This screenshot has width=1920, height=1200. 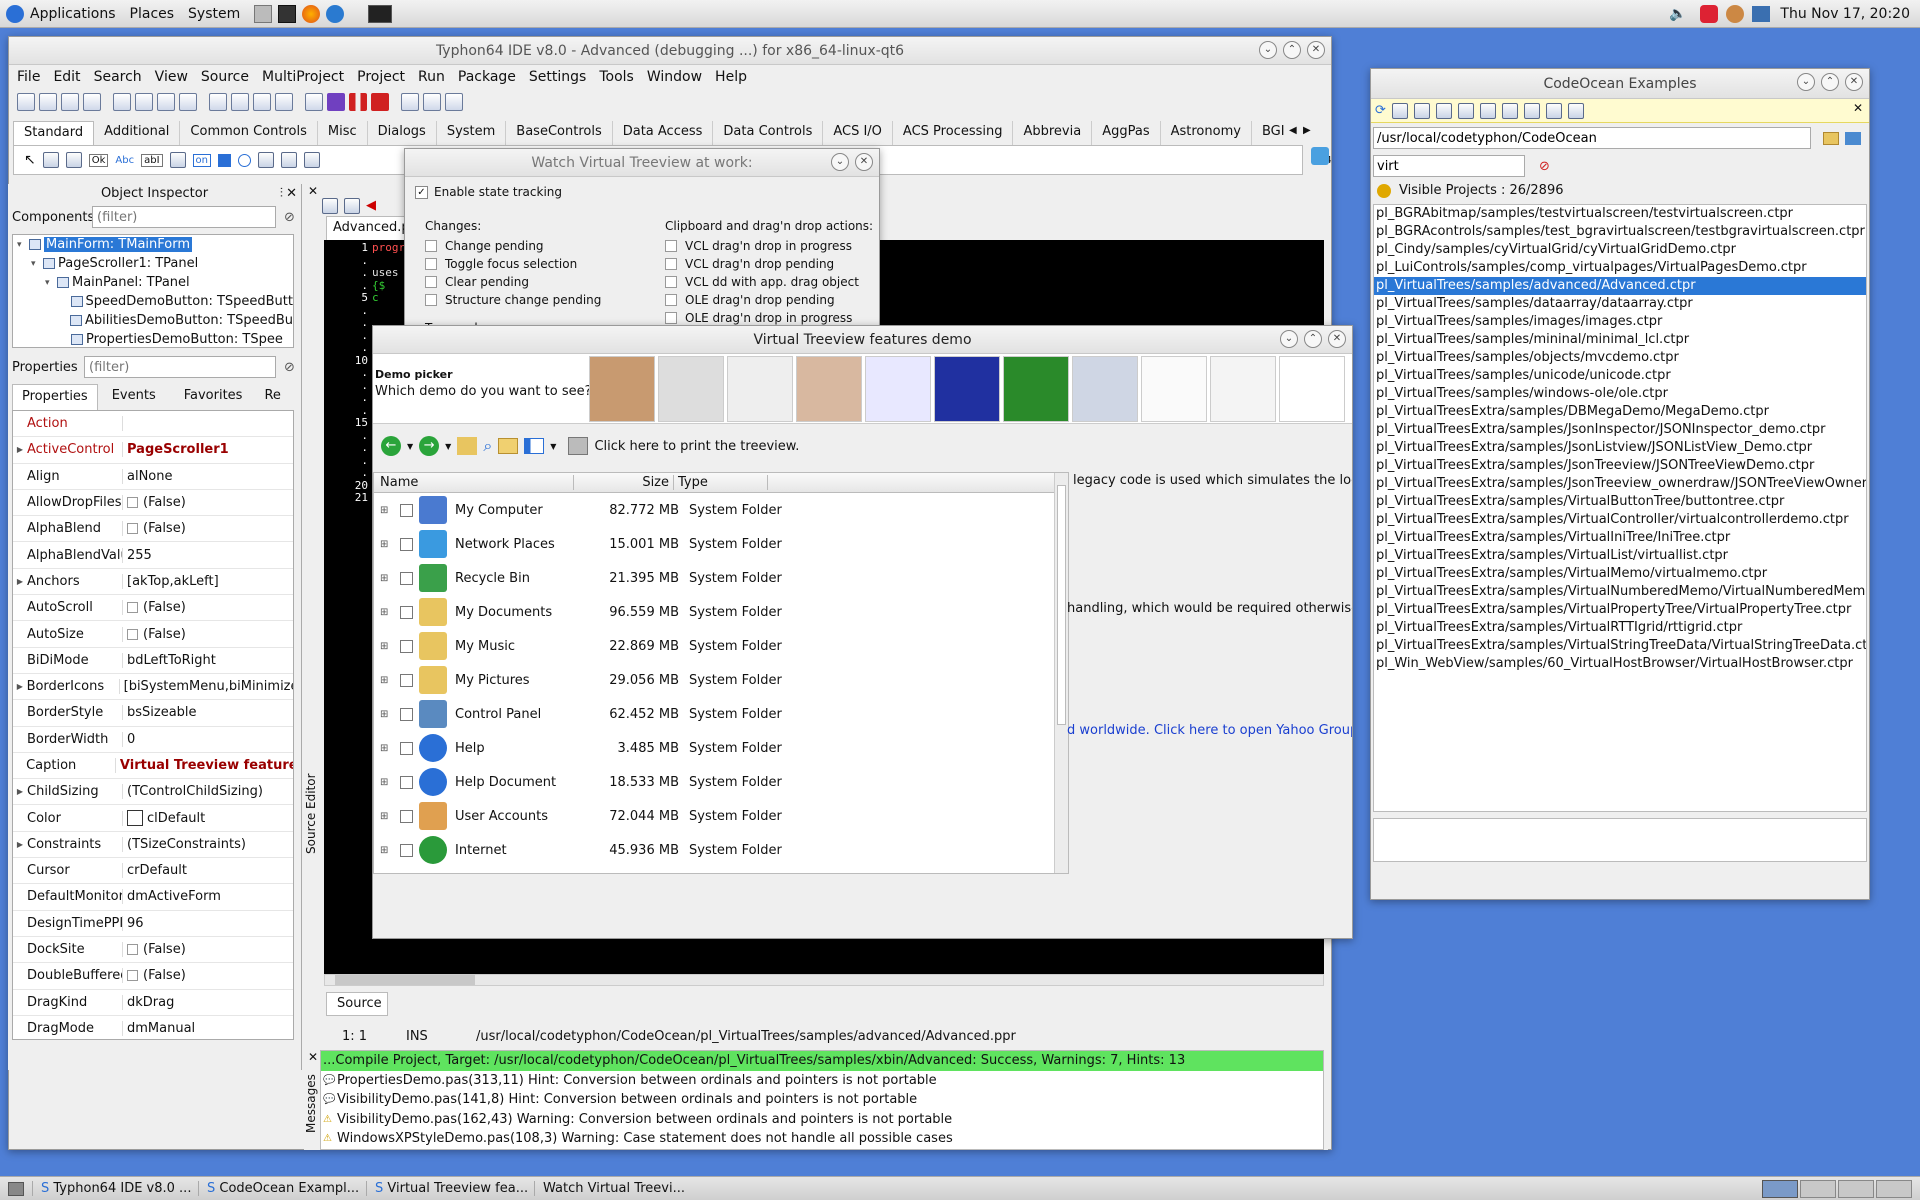 What do you see at coordinates (176, 449) in the screenshot?
I see `property-value: PageScroller1` at bounding box center [176, 449].